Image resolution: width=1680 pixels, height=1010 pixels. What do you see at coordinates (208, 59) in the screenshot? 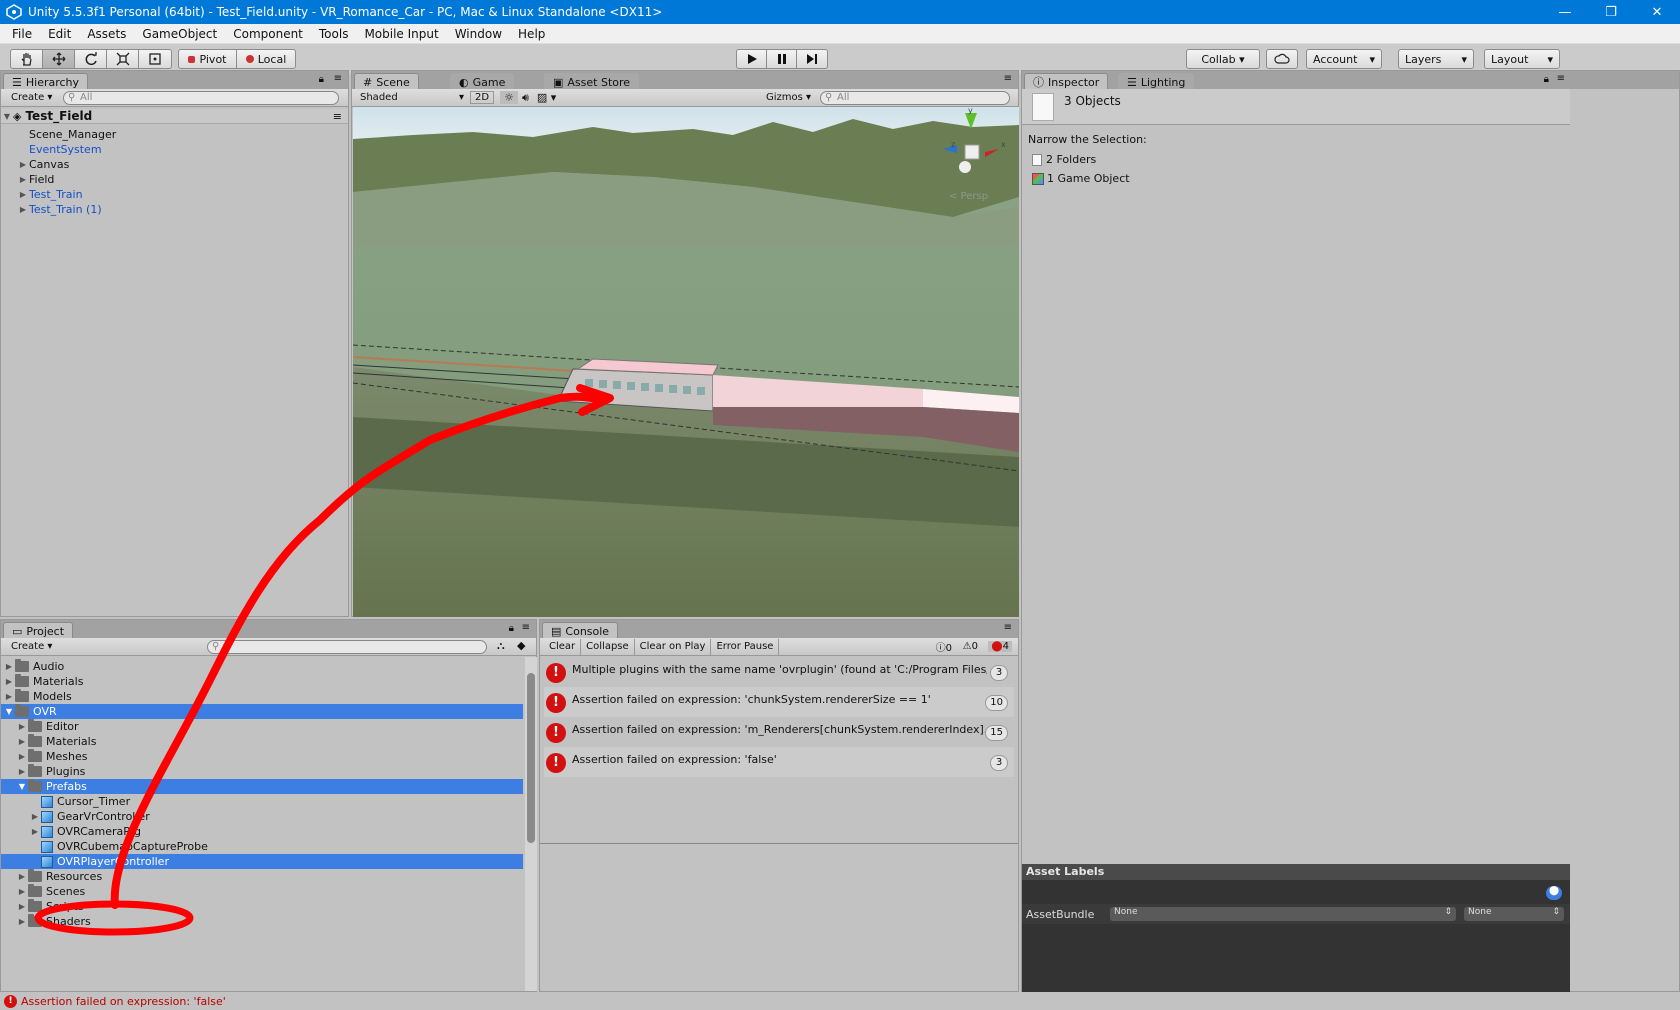
I see `pivot-button: Pivot` at bounding box center [208, 59].